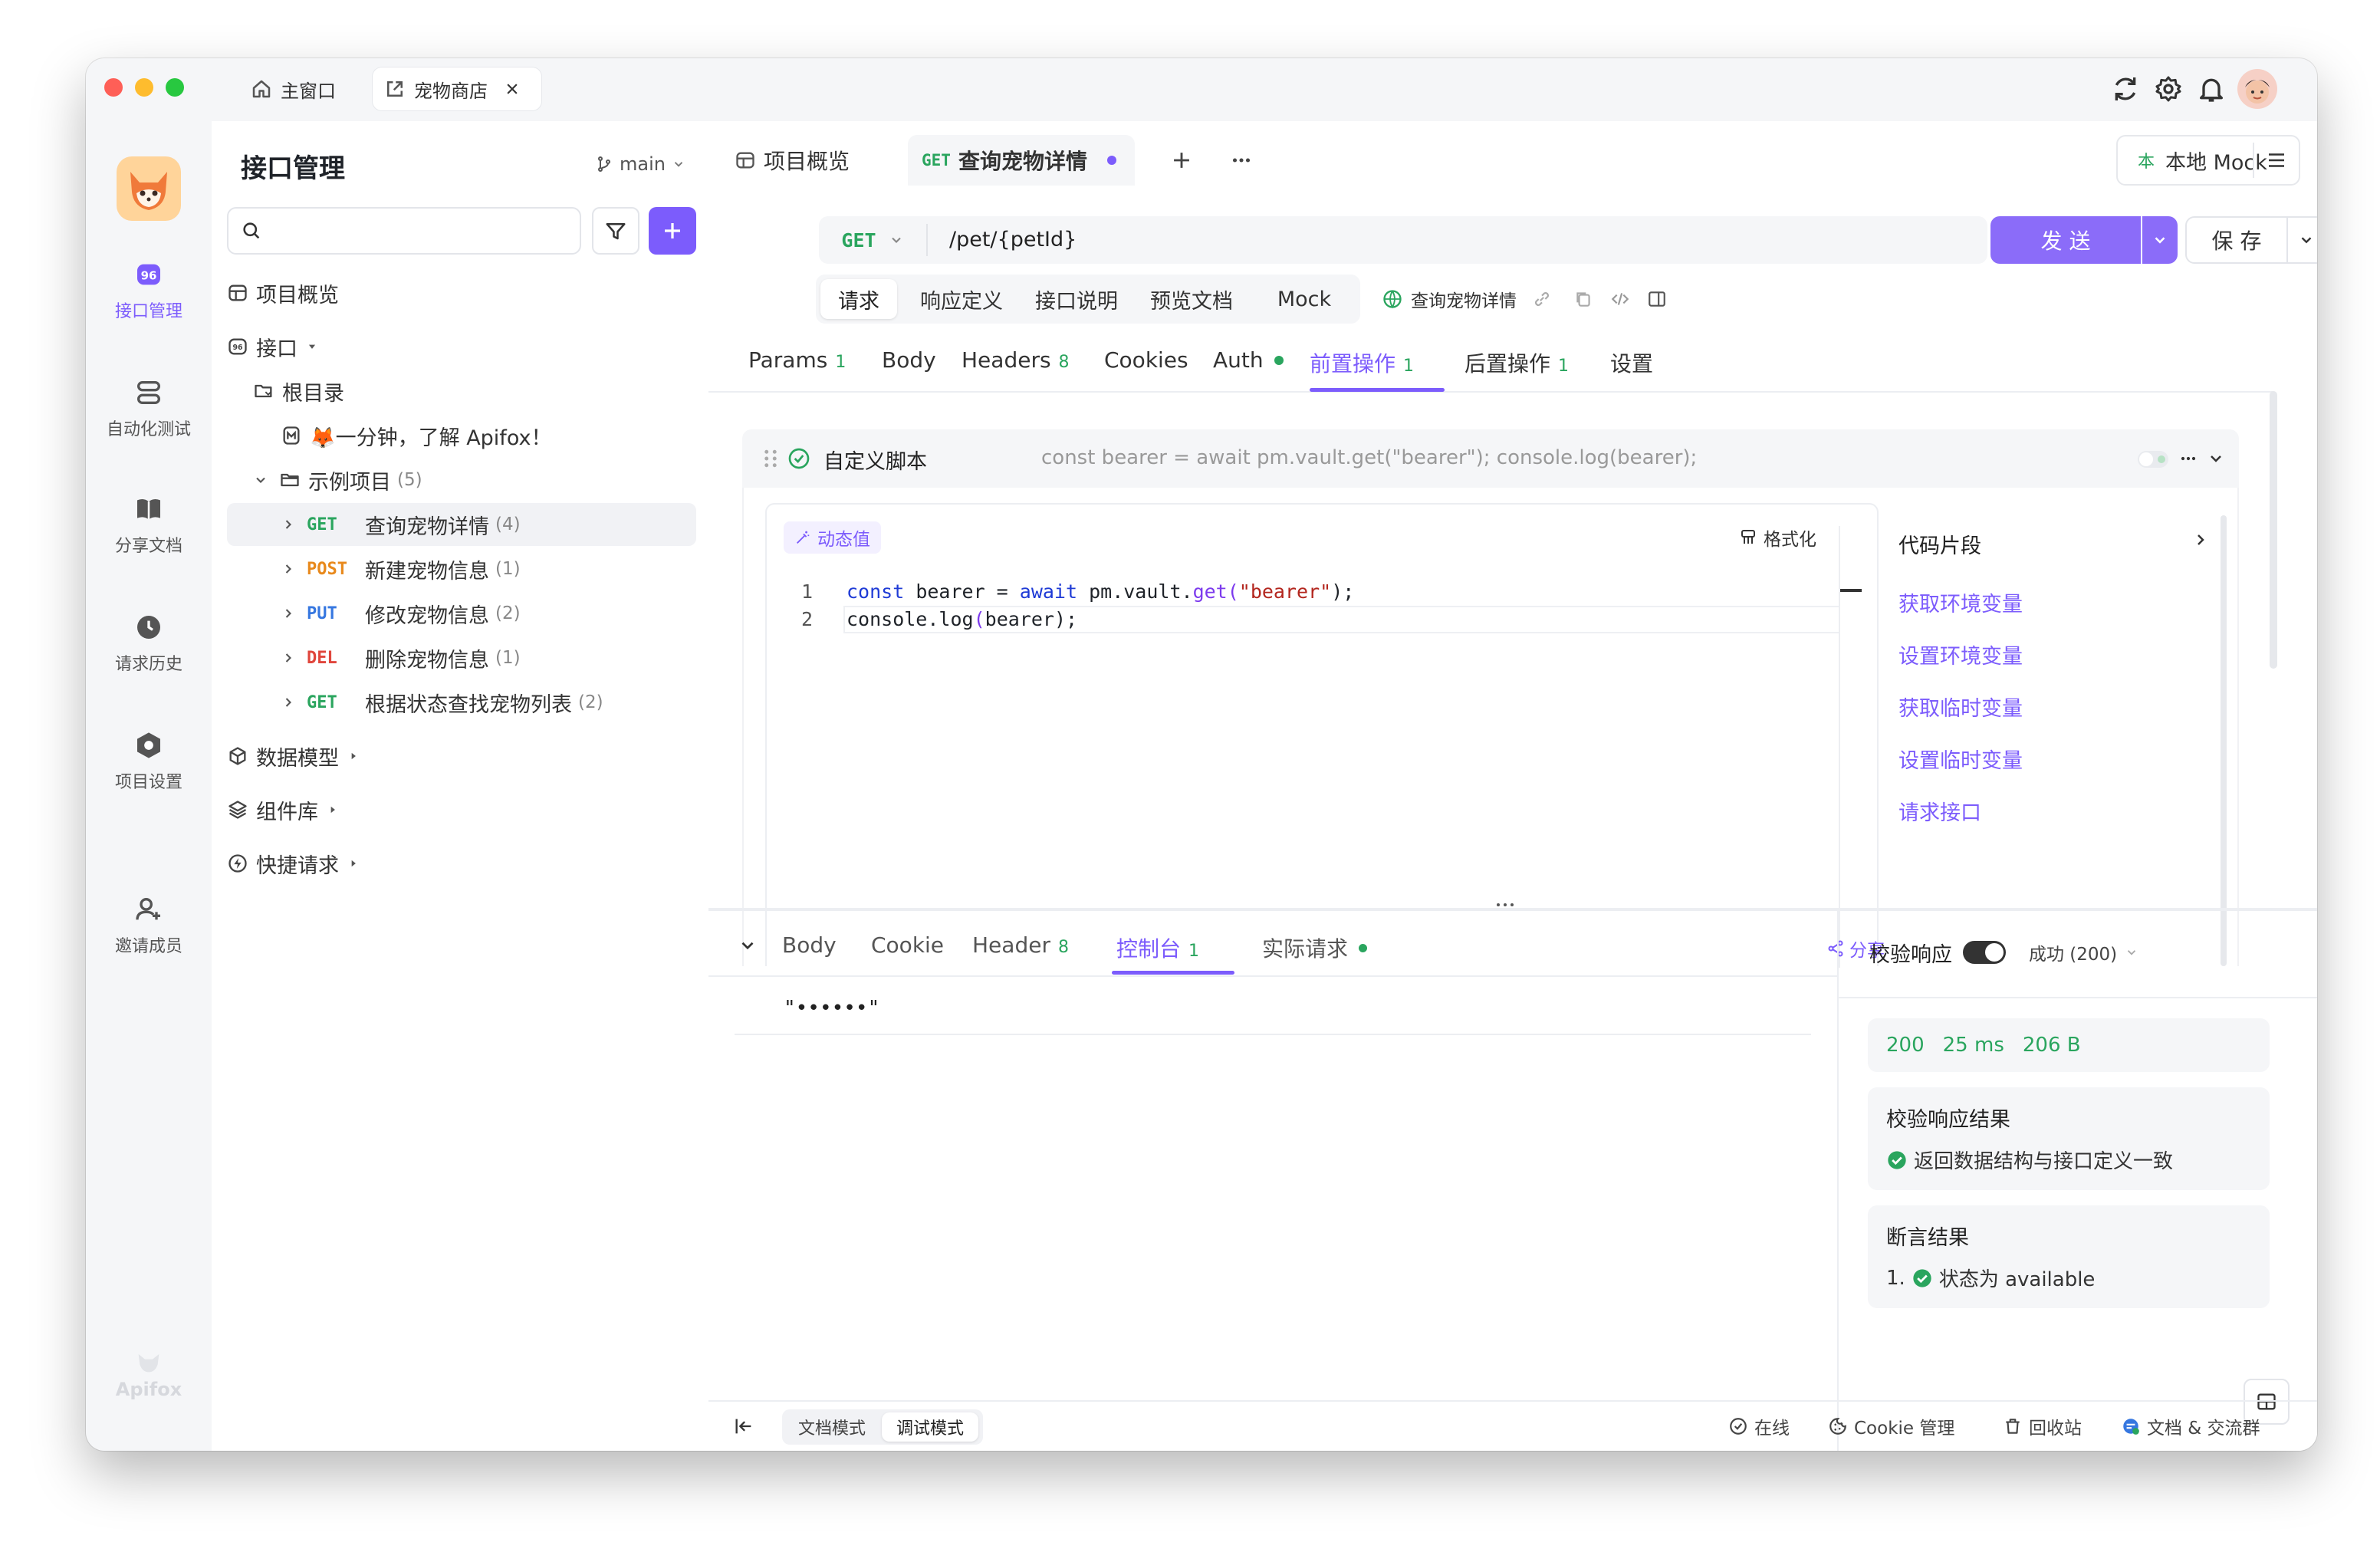 The image size is (2380, 1552). What do you see at coordinates (908, 945) in the screenshot?
I see `response-tab-cookie: Cookie` at bounding box center [908, 945].